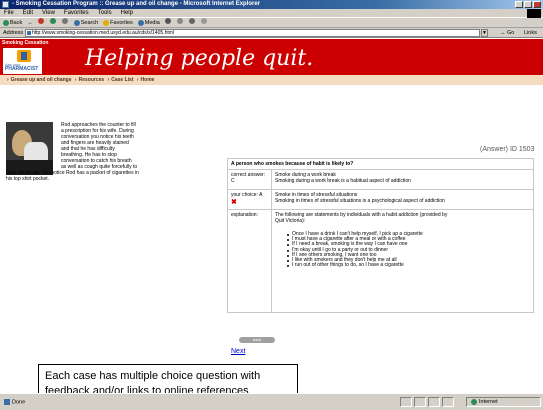 This screenshot has height=410, width=543. What do you see at coordinates (106, 22) in the screenshot?
I see `star-icon` at bounding box center [106, 22].